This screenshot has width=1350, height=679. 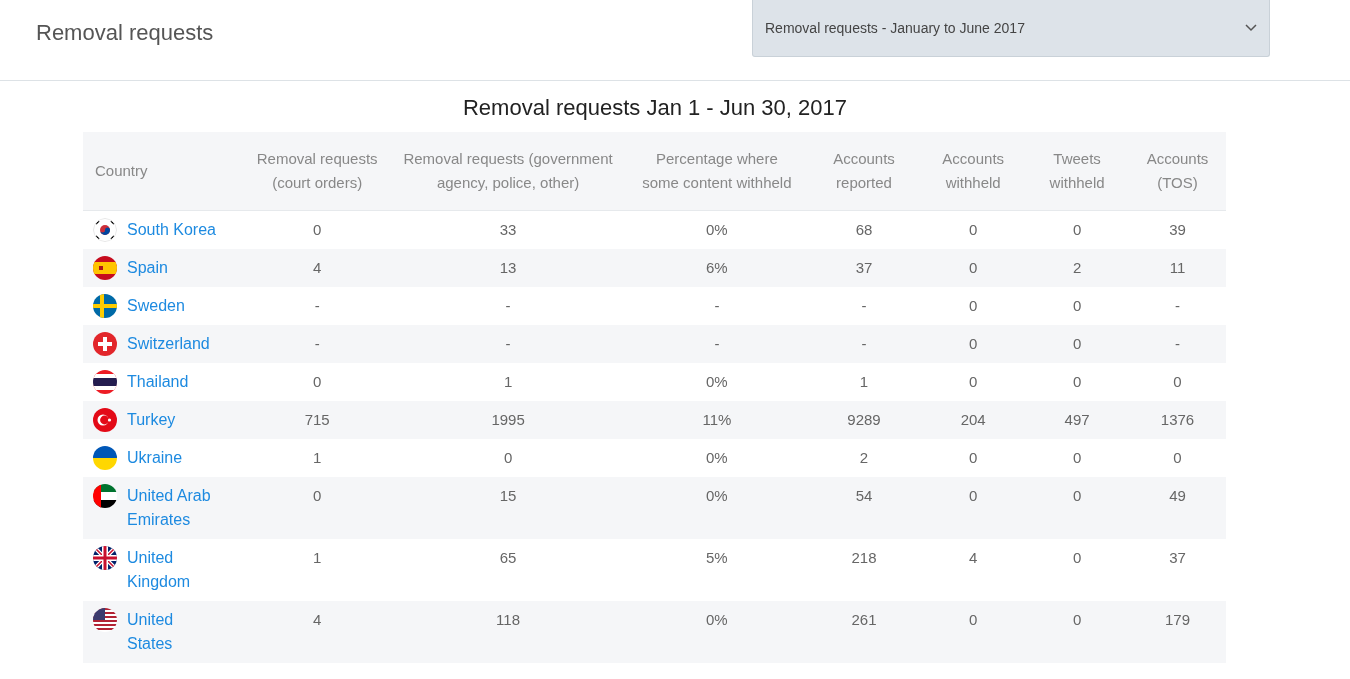 What do you see at coordinates (508, 171) in the screenshot?
I see `column-header: Removal requests (government agency, police, other)` at bounding box center [508, 171].